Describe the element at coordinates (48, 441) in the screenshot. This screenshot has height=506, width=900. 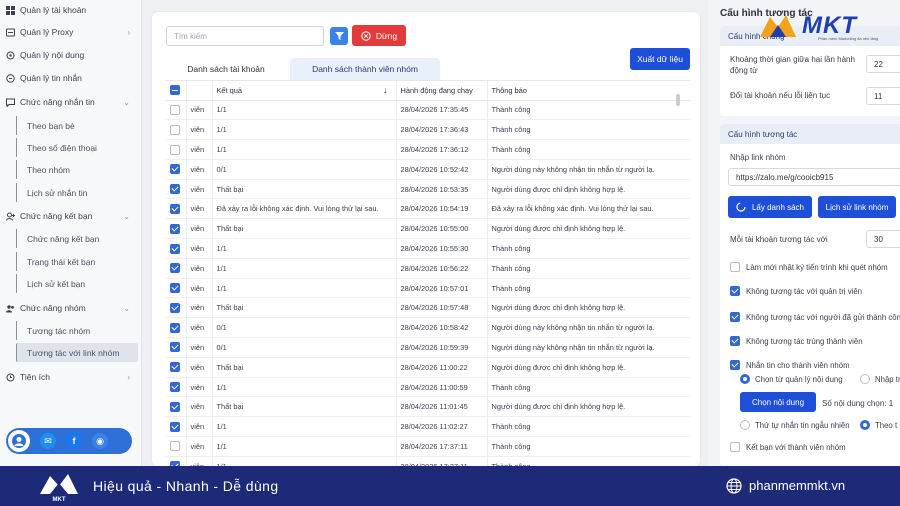
I see `messenger-icon: ✉` at that location.